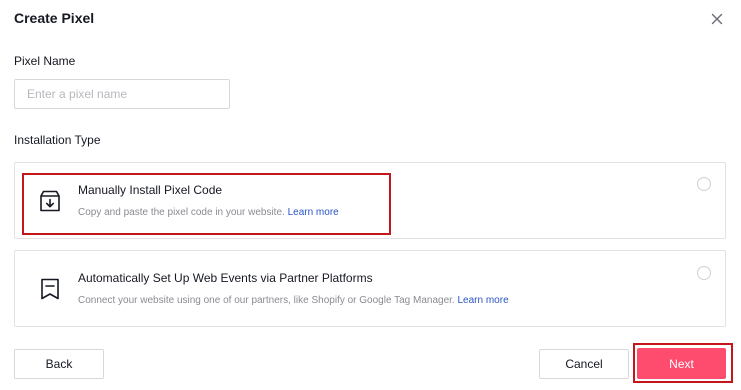 This screenshot has width=741, height=390. Describe the element at coordinates (150, 190) in the screenshot. I see `option-manual-title: Manually Install Pixel Code` at that location.